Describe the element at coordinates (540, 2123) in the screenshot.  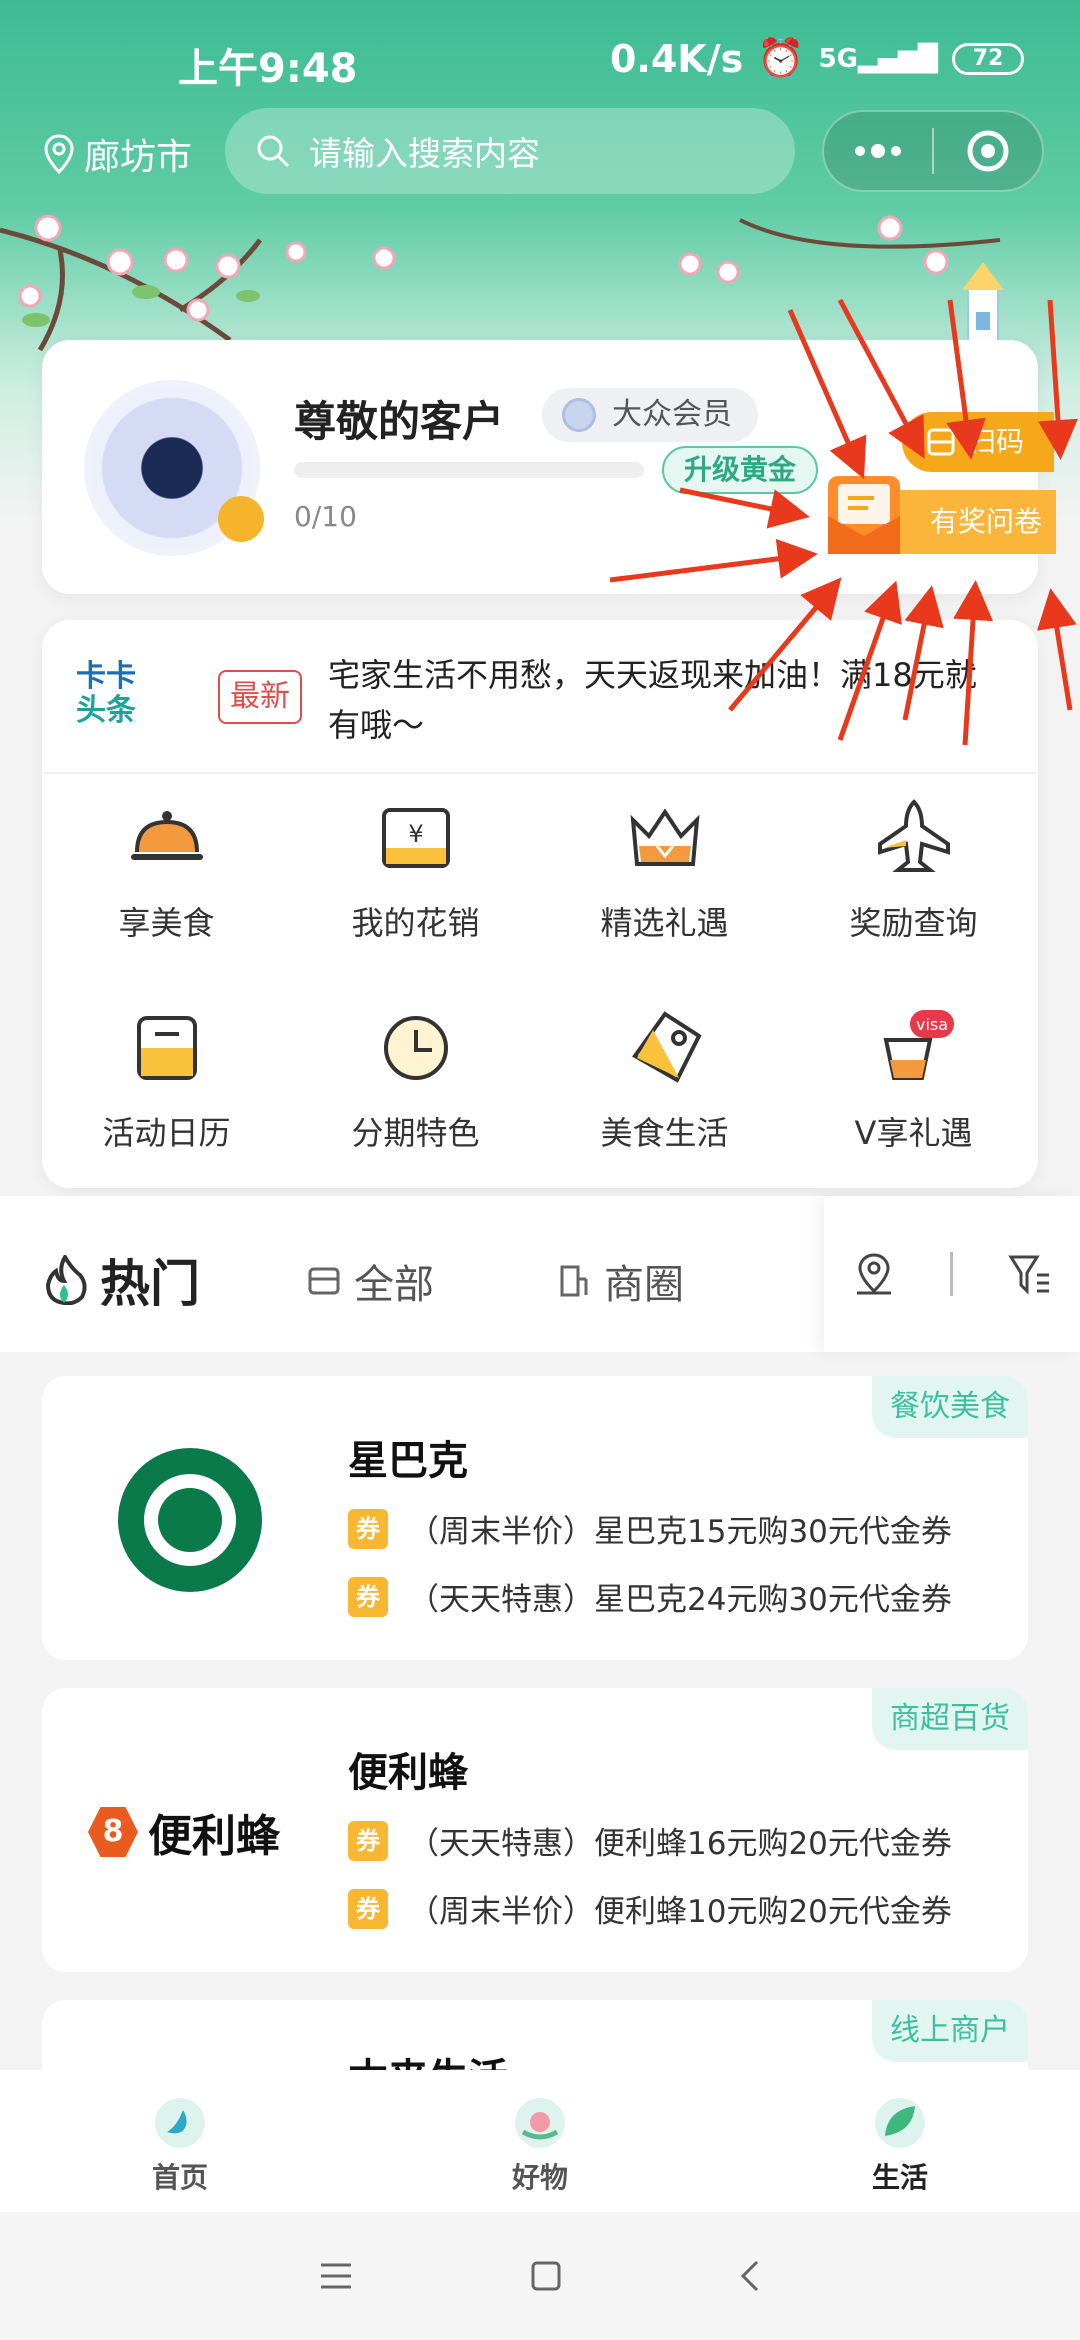
I see `flower-icon` at that location.